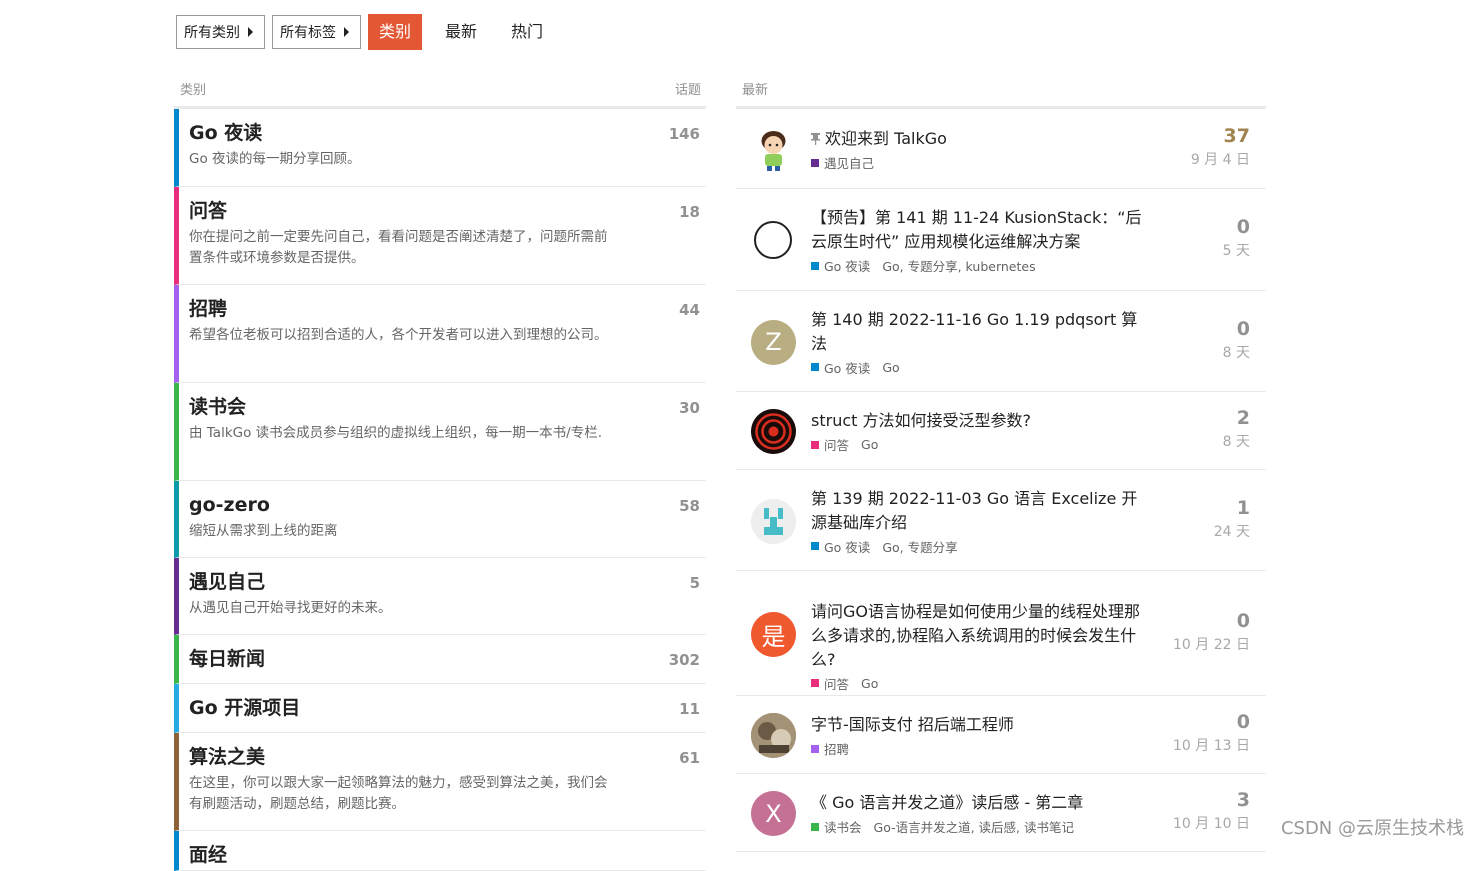 This screenshot has height=871, width=1479. What do you see at coordinates (773, 813) in the screenshot?
I see `user-avatar: X` at bounding box center [773, 813].